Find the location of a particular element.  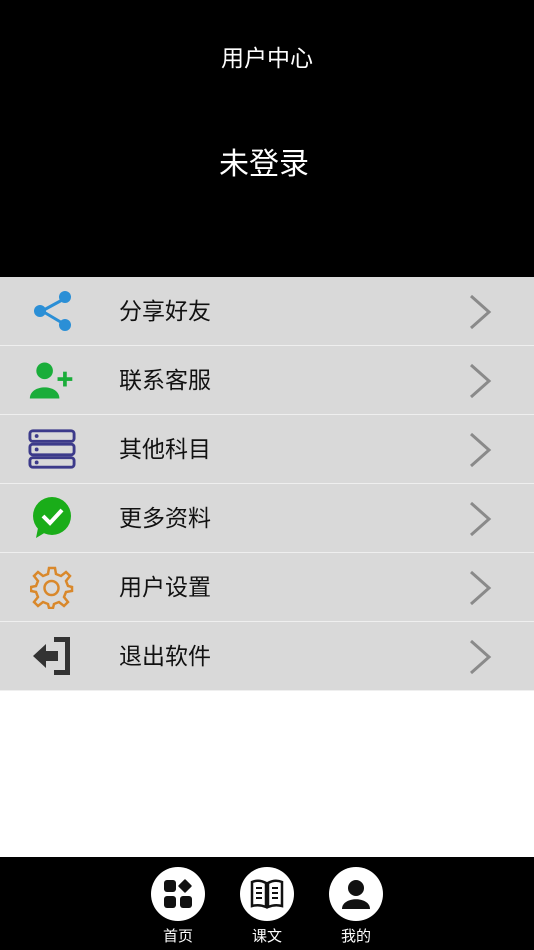

server-list-icon is located at coordinates (52, 449).